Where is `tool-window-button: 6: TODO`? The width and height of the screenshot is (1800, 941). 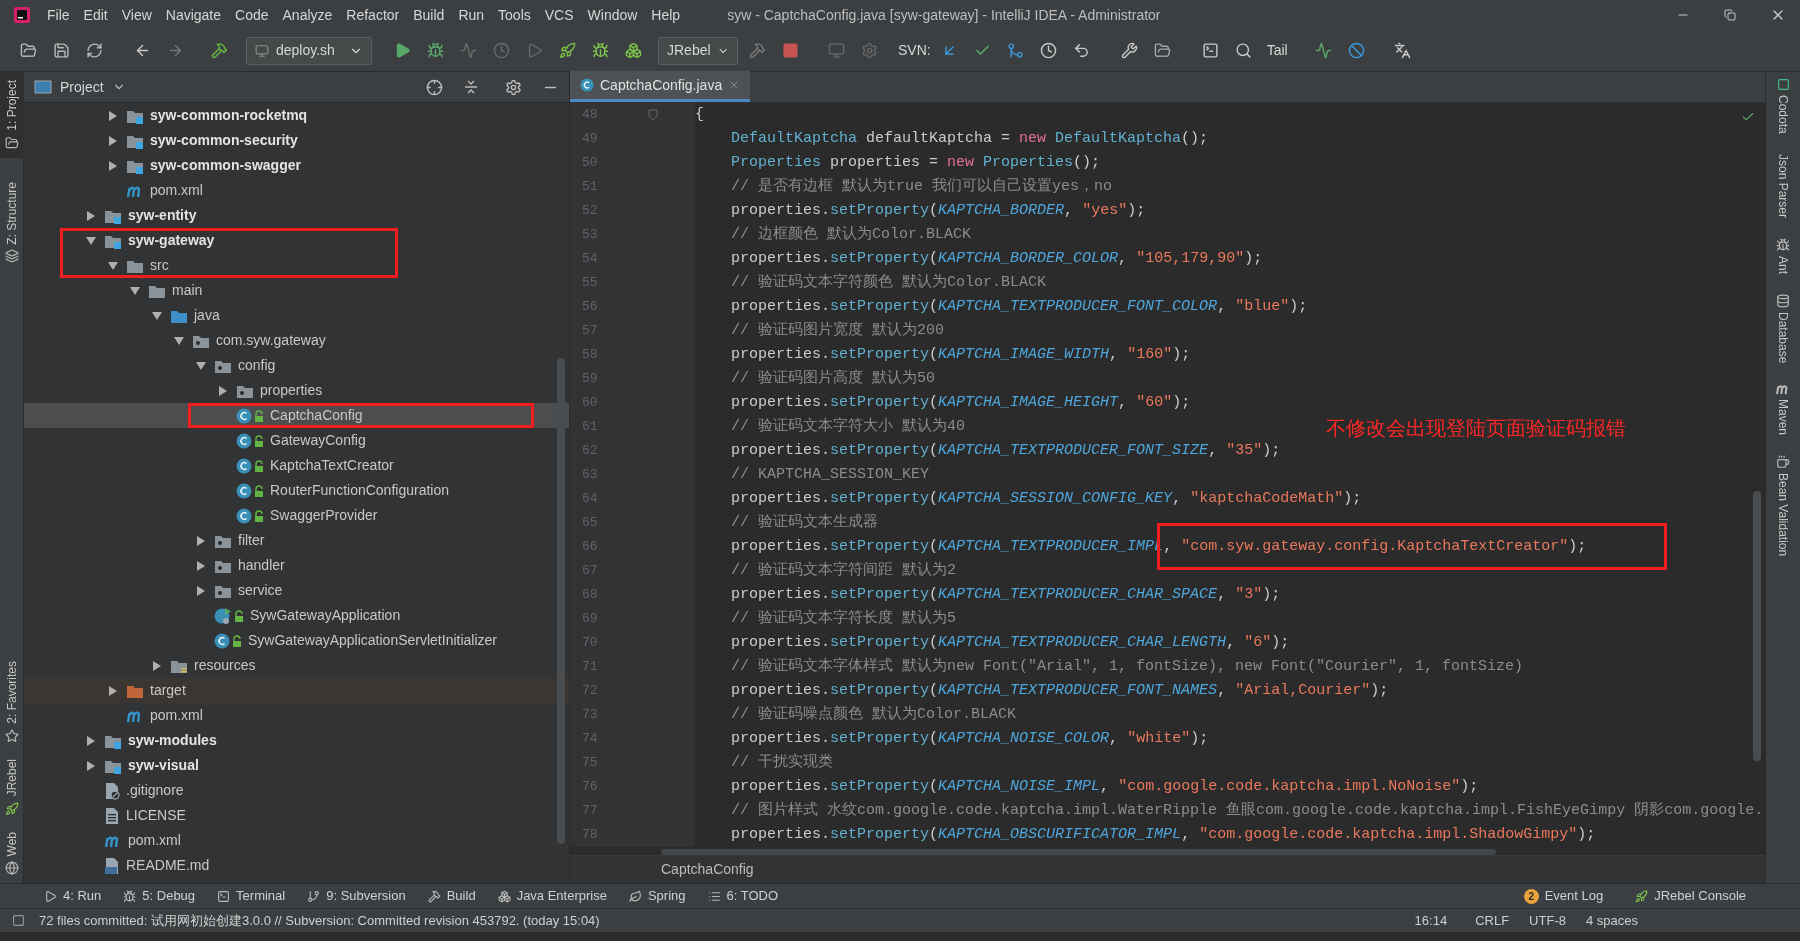
tool-window-button: 6: TODO is located at coordinates (743, 896).